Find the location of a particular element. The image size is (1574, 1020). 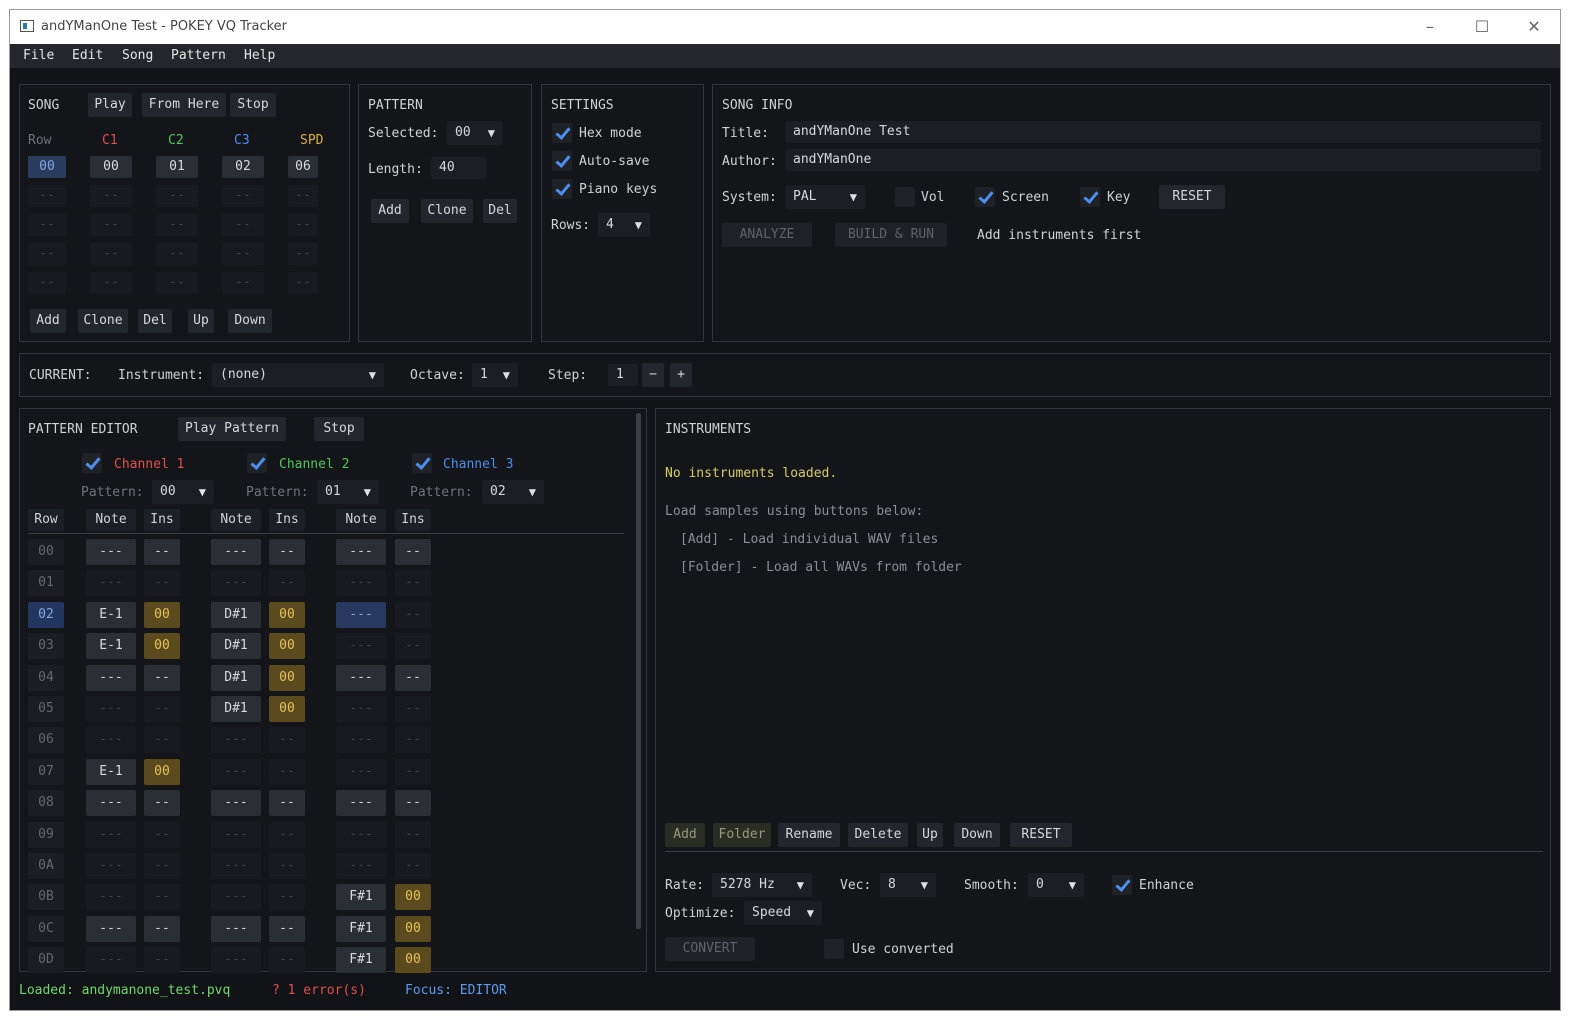

octave-combo: 1 ▼ is located at coordinates (495, 375).